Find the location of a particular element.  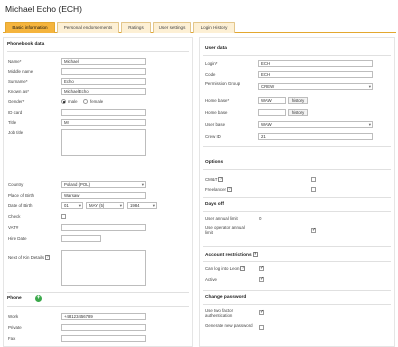

permission-group-select: CREW is located at coordinates (315, 86).